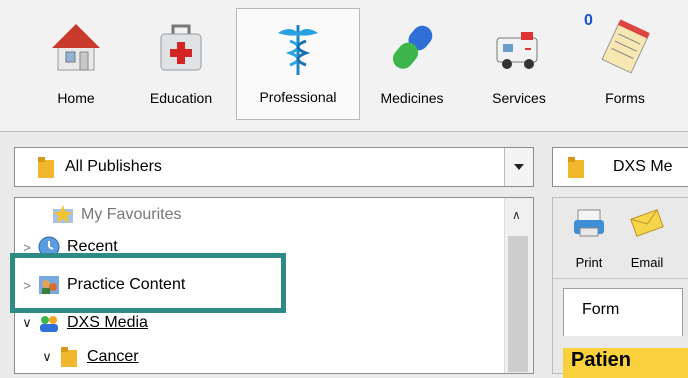  Describe the element at coordinates (49, 324) in the screenshot. I see `people-icon` at that location.